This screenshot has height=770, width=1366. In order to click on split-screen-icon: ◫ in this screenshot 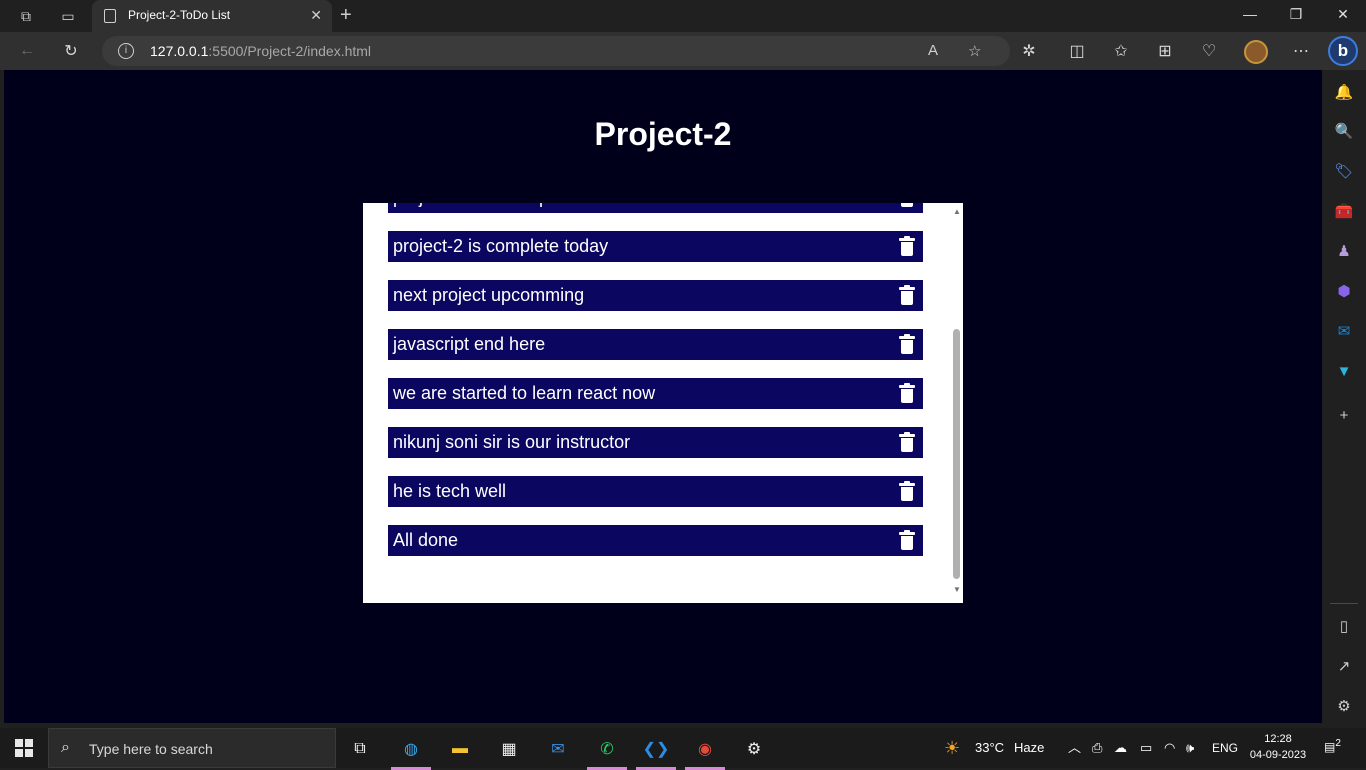, I will do `click(1077, 51)`.